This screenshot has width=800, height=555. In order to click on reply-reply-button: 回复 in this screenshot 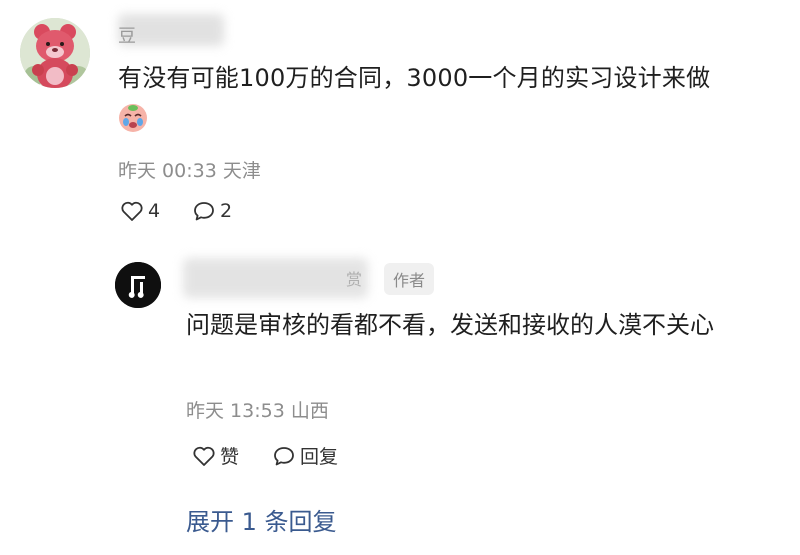, I will do `click(305, 455)`.